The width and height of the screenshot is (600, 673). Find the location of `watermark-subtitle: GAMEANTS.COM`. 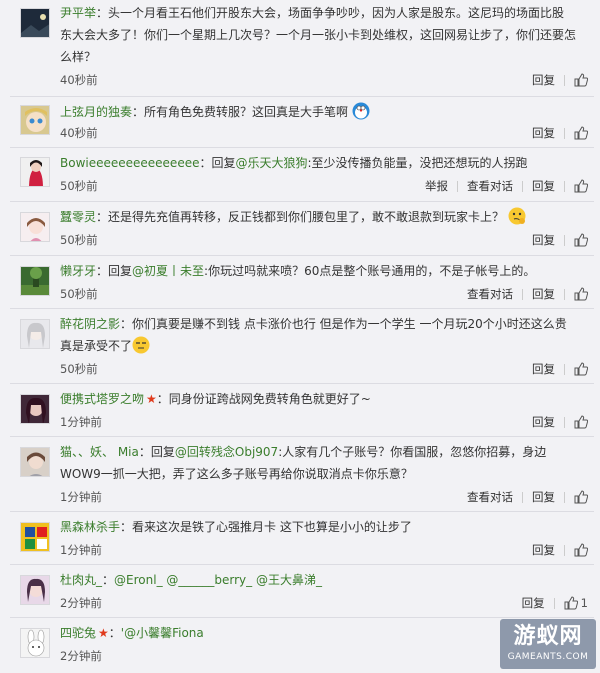

watermark-subtitle: GAMEANTS.COM is located at coordinates (548, 657).